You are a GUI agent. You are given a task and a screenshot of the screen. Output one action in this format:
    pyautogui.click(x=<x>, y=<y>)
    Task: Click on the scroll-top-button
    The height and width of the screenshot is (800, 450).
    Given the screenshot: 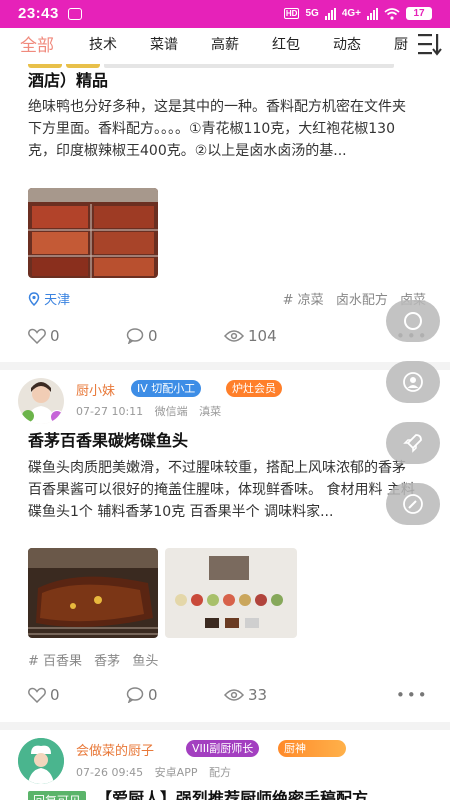 What is the action you would take?
    pyautogui.click(x=413, y=443)
    